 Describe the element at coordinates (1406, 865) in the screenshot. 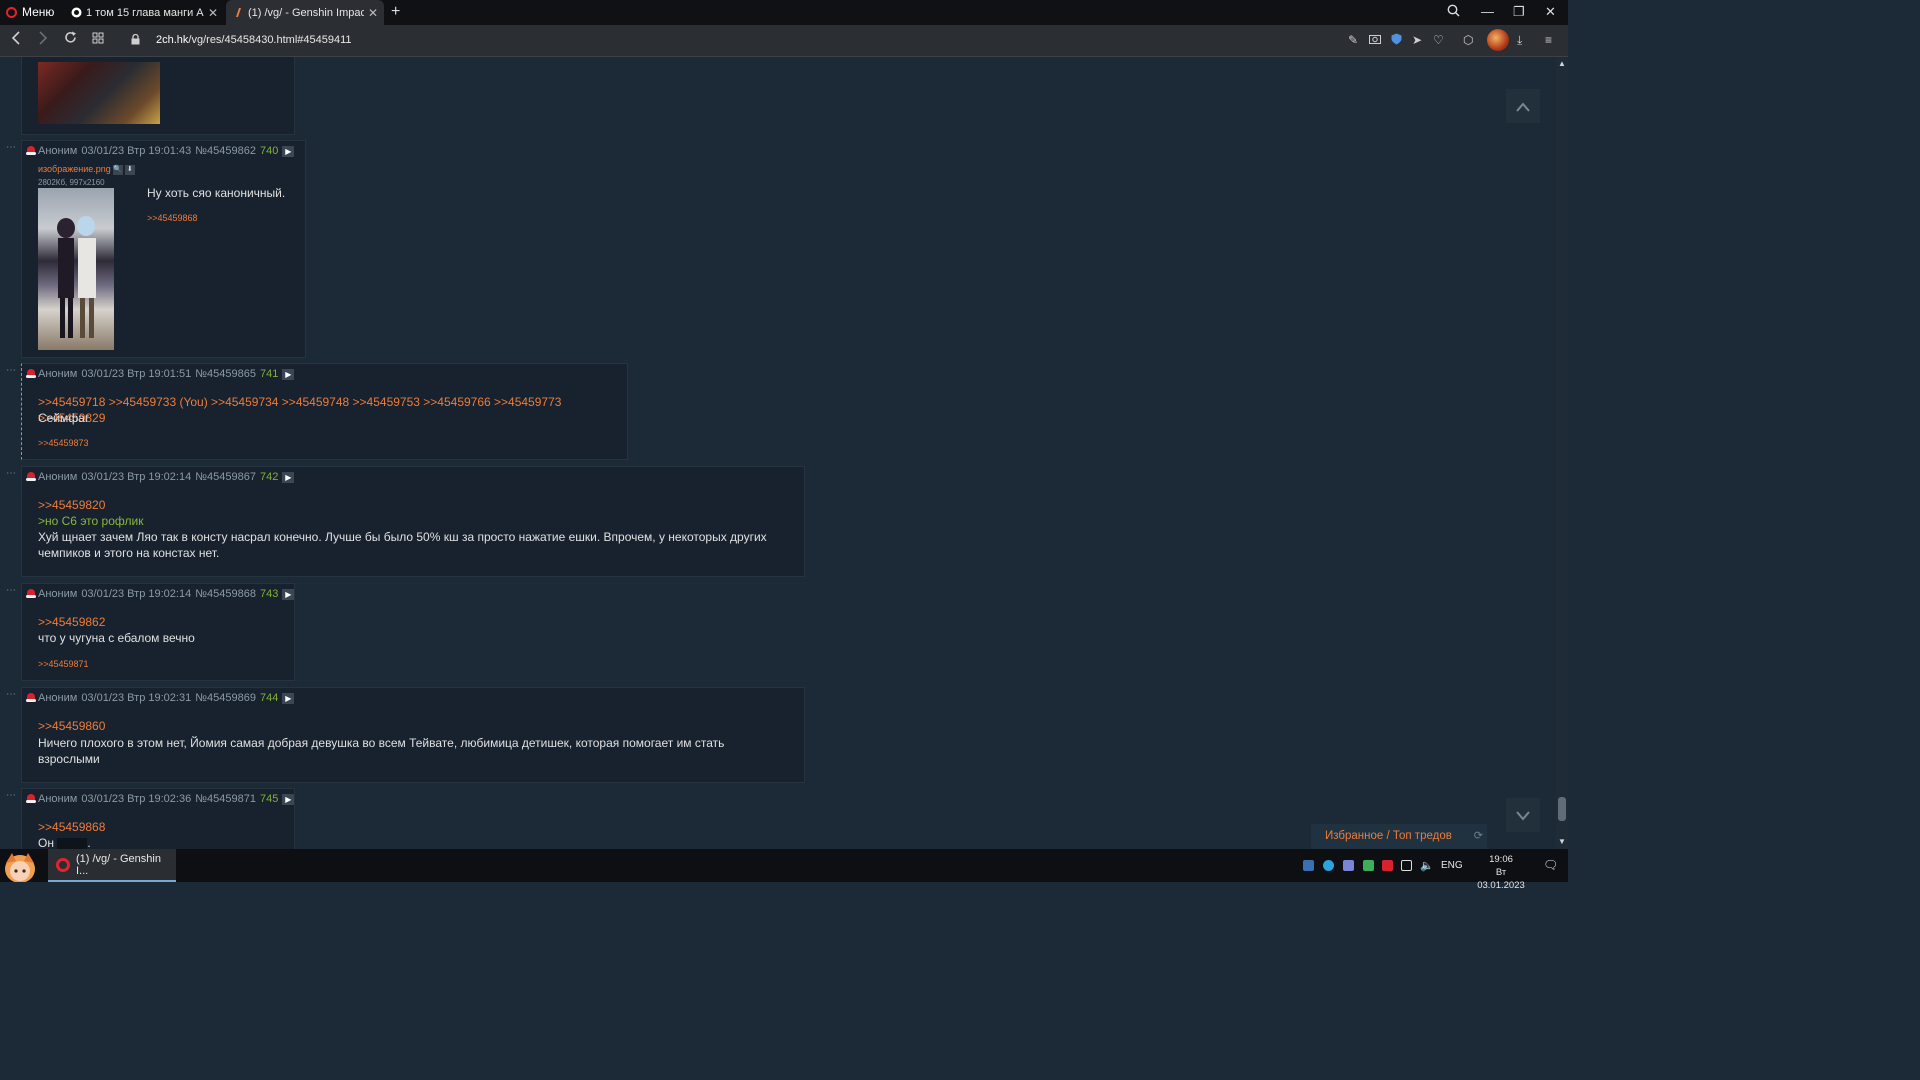

I see `network-icon` at that location.